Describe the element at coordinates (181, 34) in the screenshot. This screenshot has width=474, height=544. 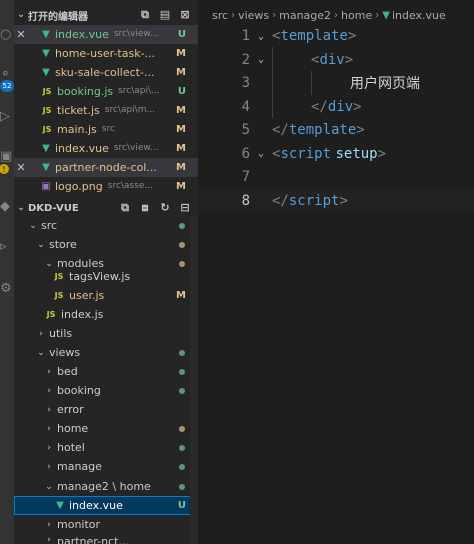
I see `git-status: U` at that location.